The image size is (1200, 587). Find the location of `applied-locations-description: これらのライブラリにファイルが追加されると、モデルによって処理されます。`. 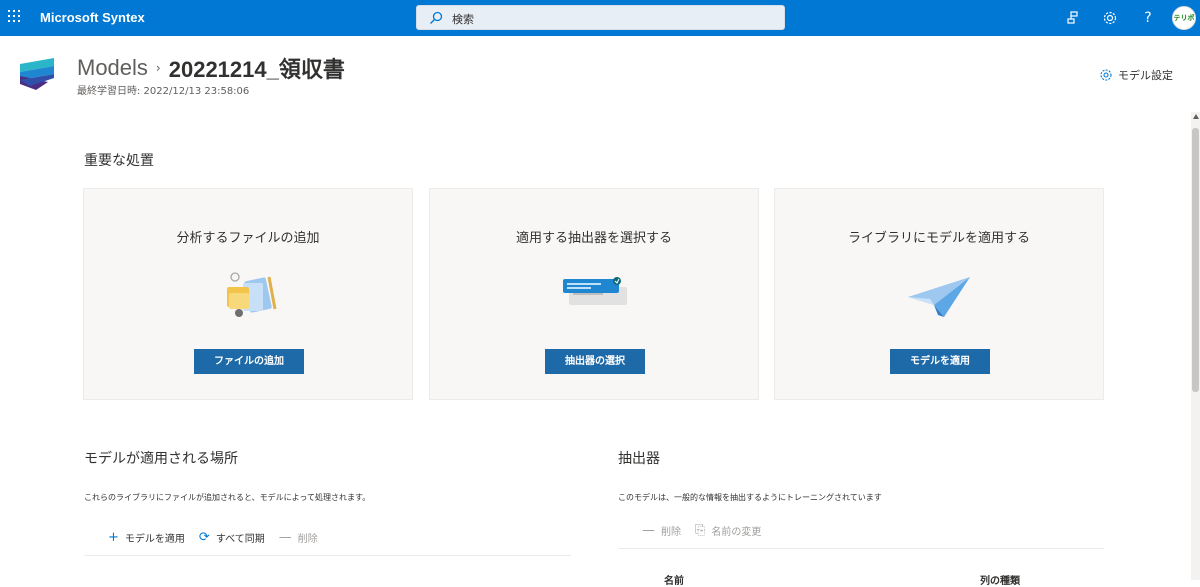

applied-locations-description: これらのライブラリにファイルが追加されると、モデルによって処理されます。 is located at coordinates (227, 497).